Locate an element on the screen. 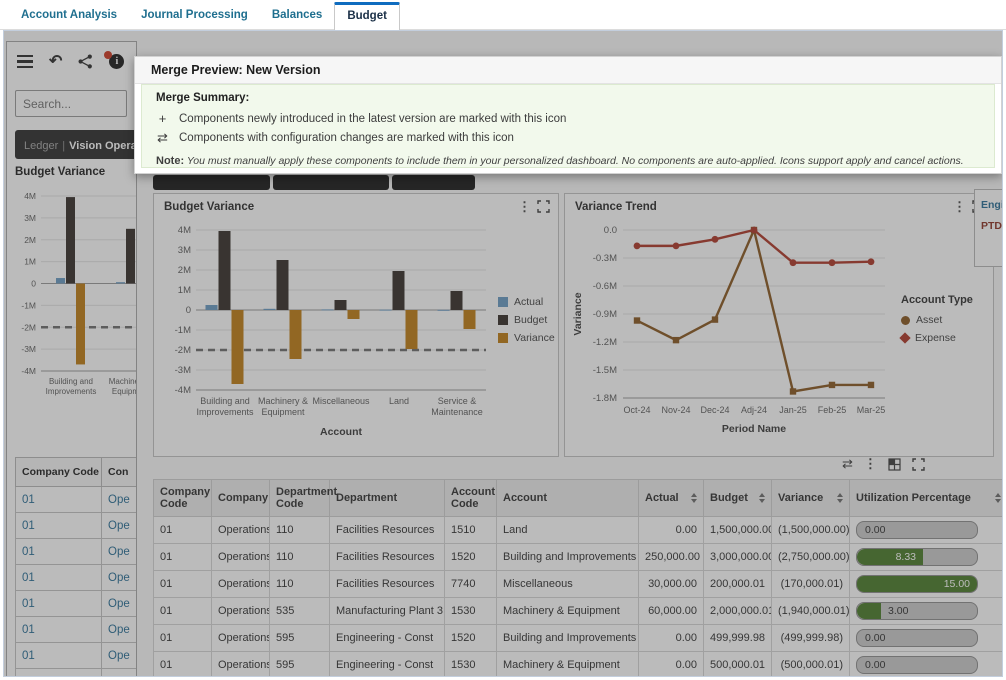  peek-link: PTD V is located at coordinates (991, 226).